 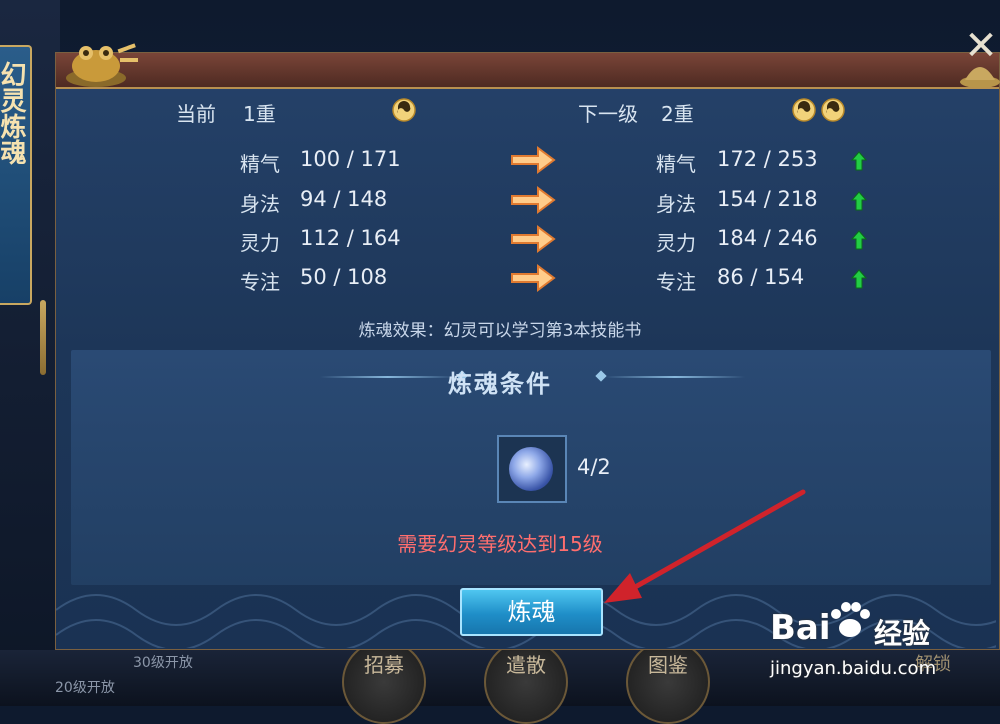 I want to click on dialog-title-bar, so click(x=527, y=71).